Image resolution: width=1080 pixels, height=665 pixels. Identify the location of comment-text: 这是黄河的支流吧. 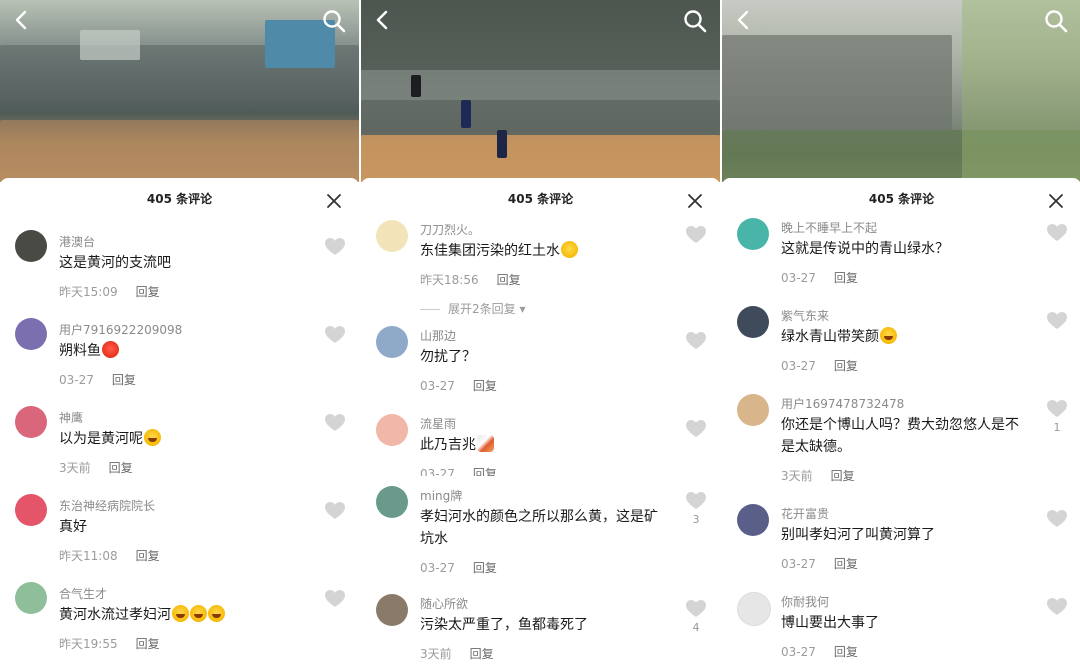
(115, 263).